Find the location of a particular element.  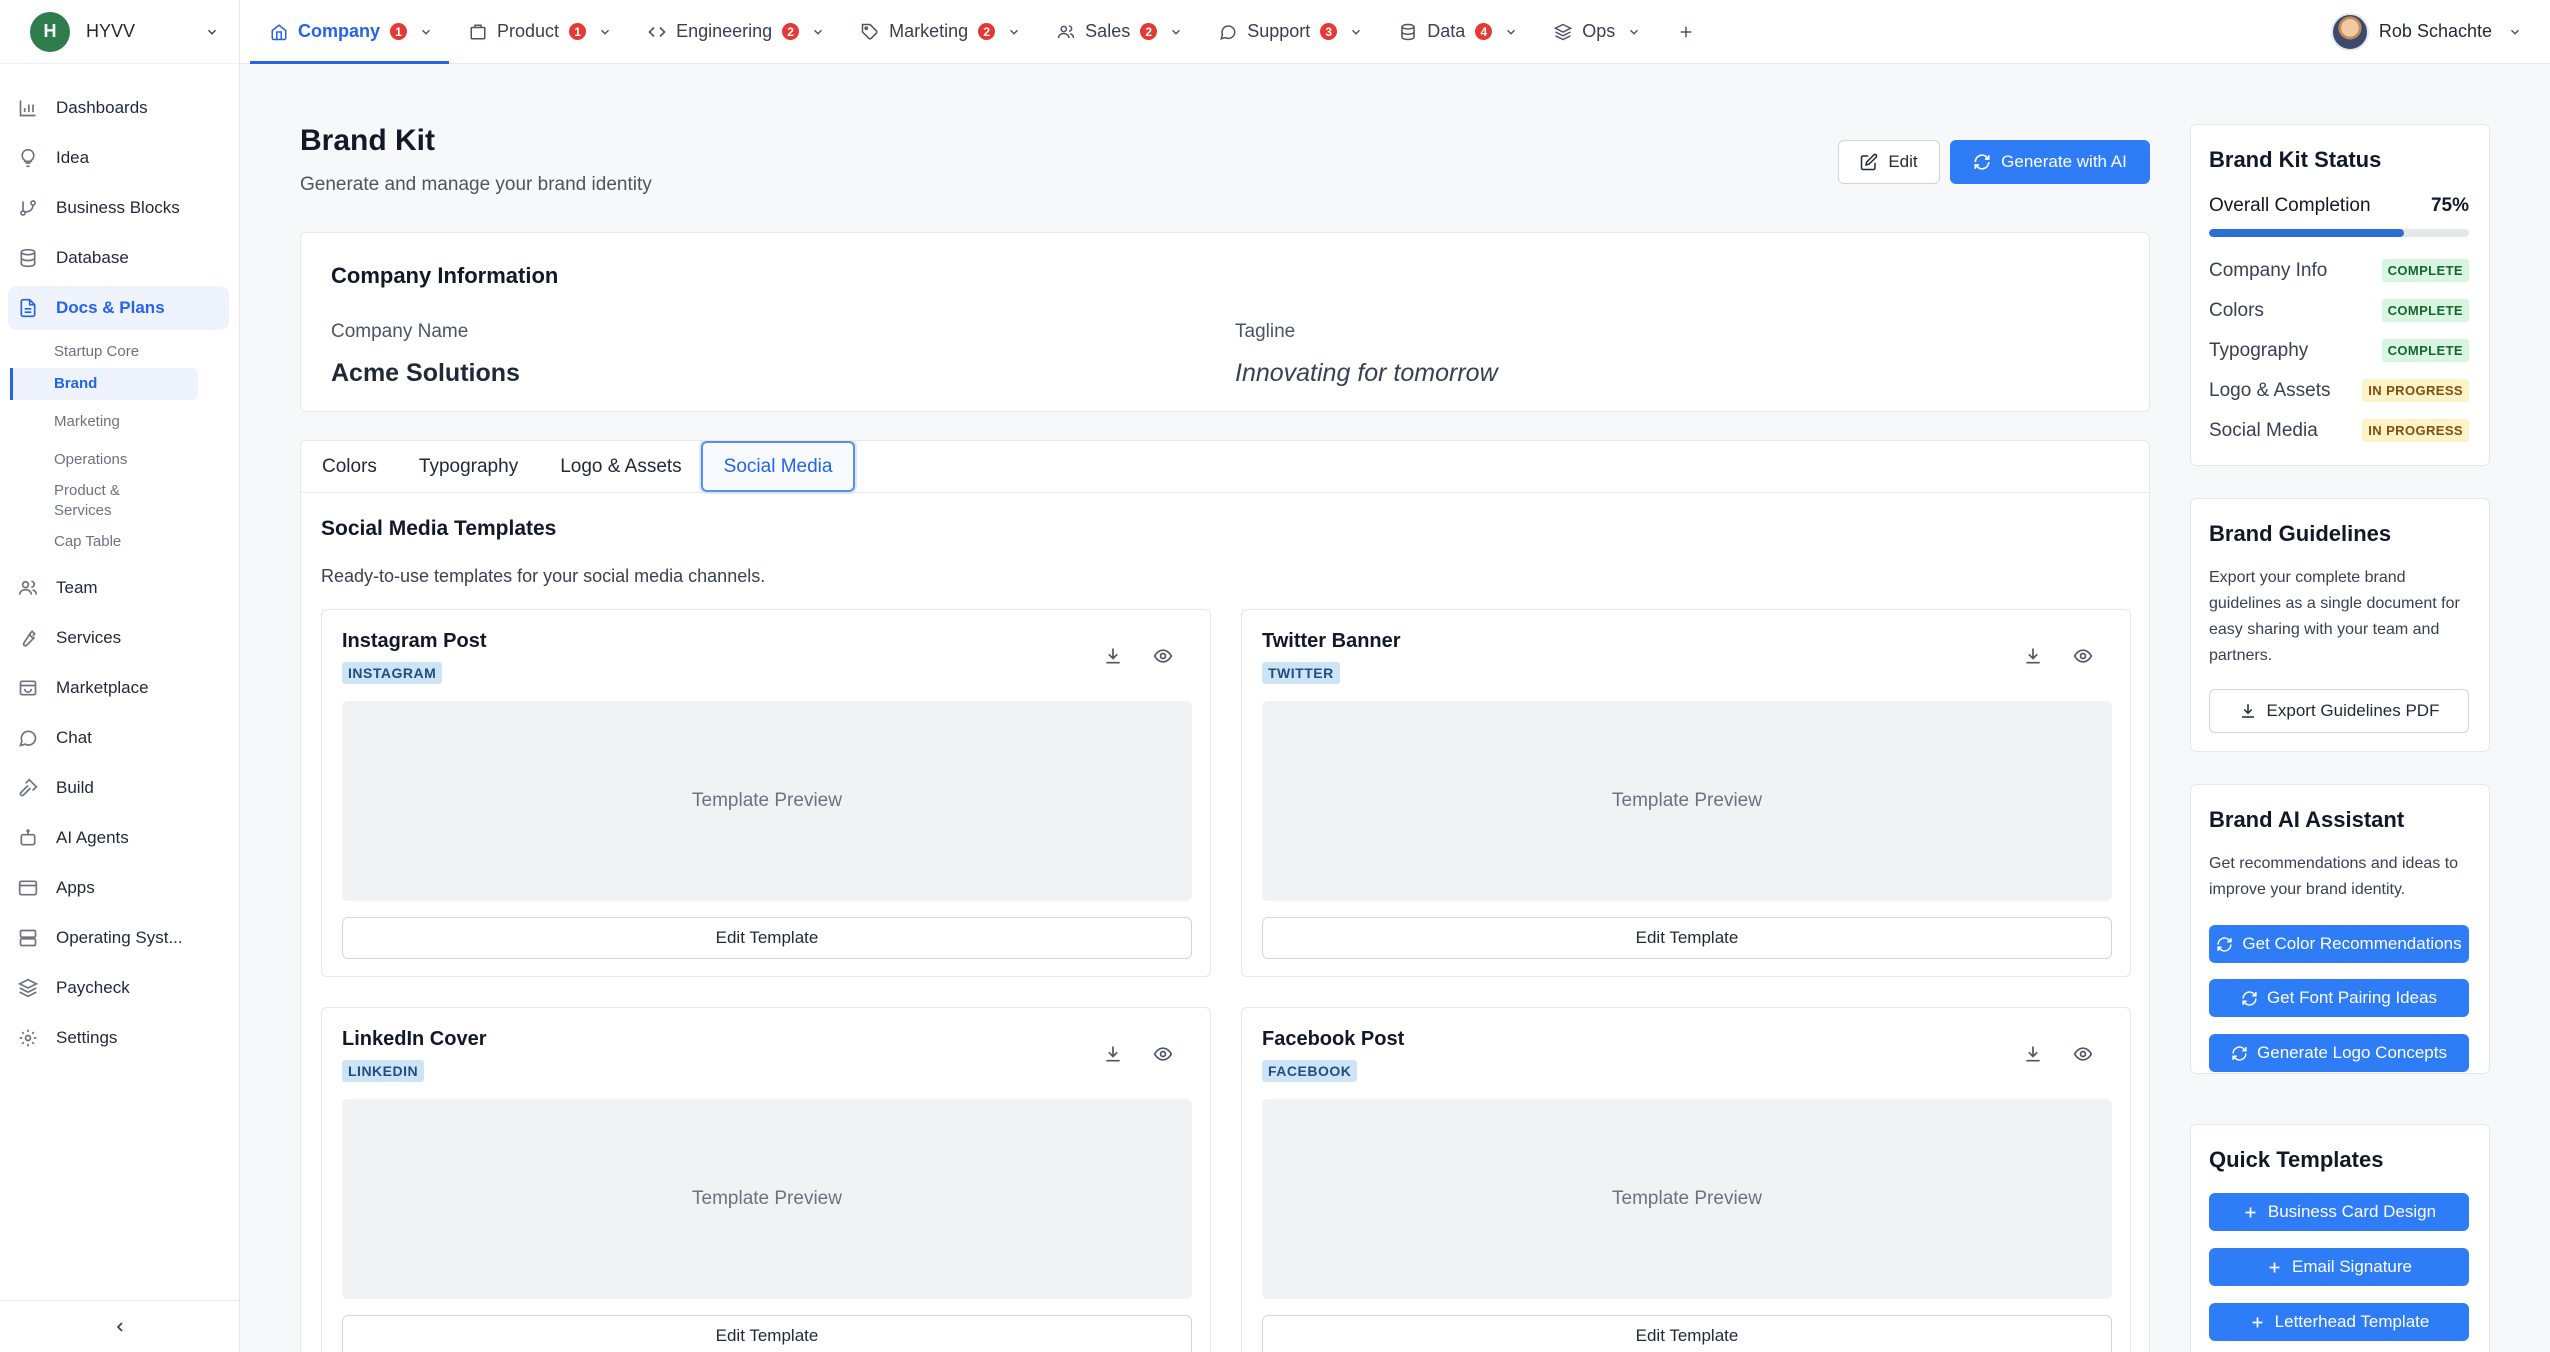

collapse-sidebar-button is located at coordinates (119, 1326).